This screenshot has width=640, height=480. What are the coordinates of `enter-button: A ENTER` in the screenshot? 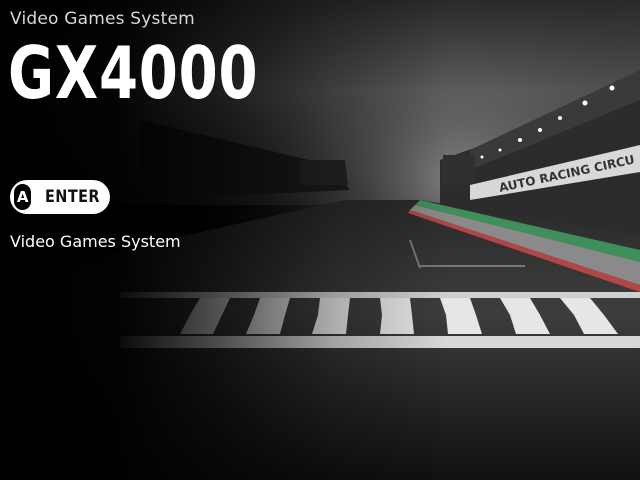 It's located at (60, 197).